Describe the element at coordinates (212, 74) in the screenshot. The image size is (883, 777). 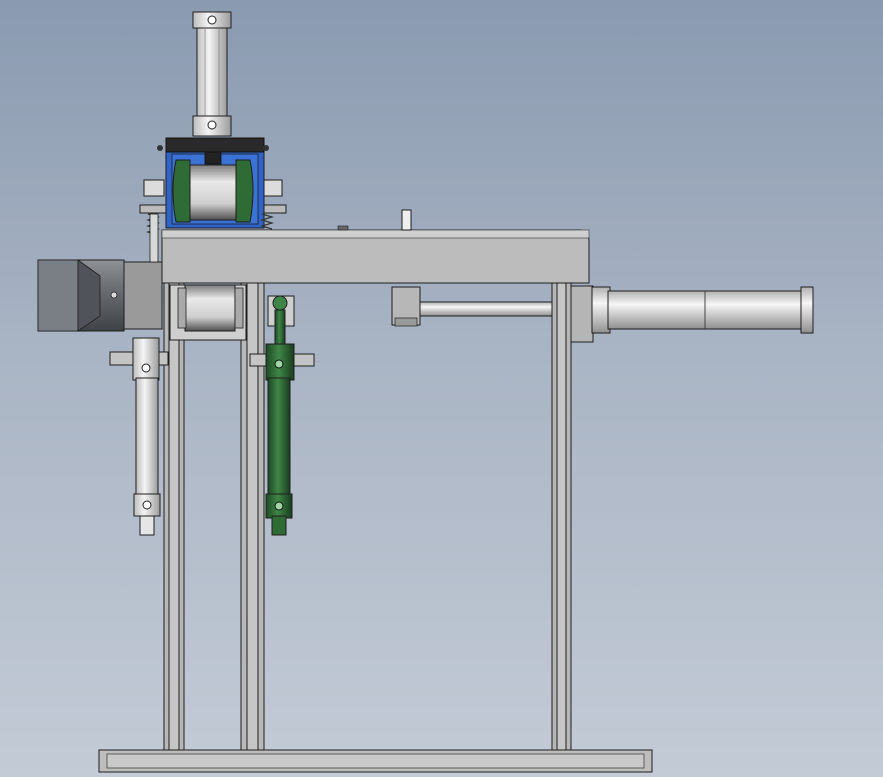
I see `pneumatic-cylinder-vertical` at that location.